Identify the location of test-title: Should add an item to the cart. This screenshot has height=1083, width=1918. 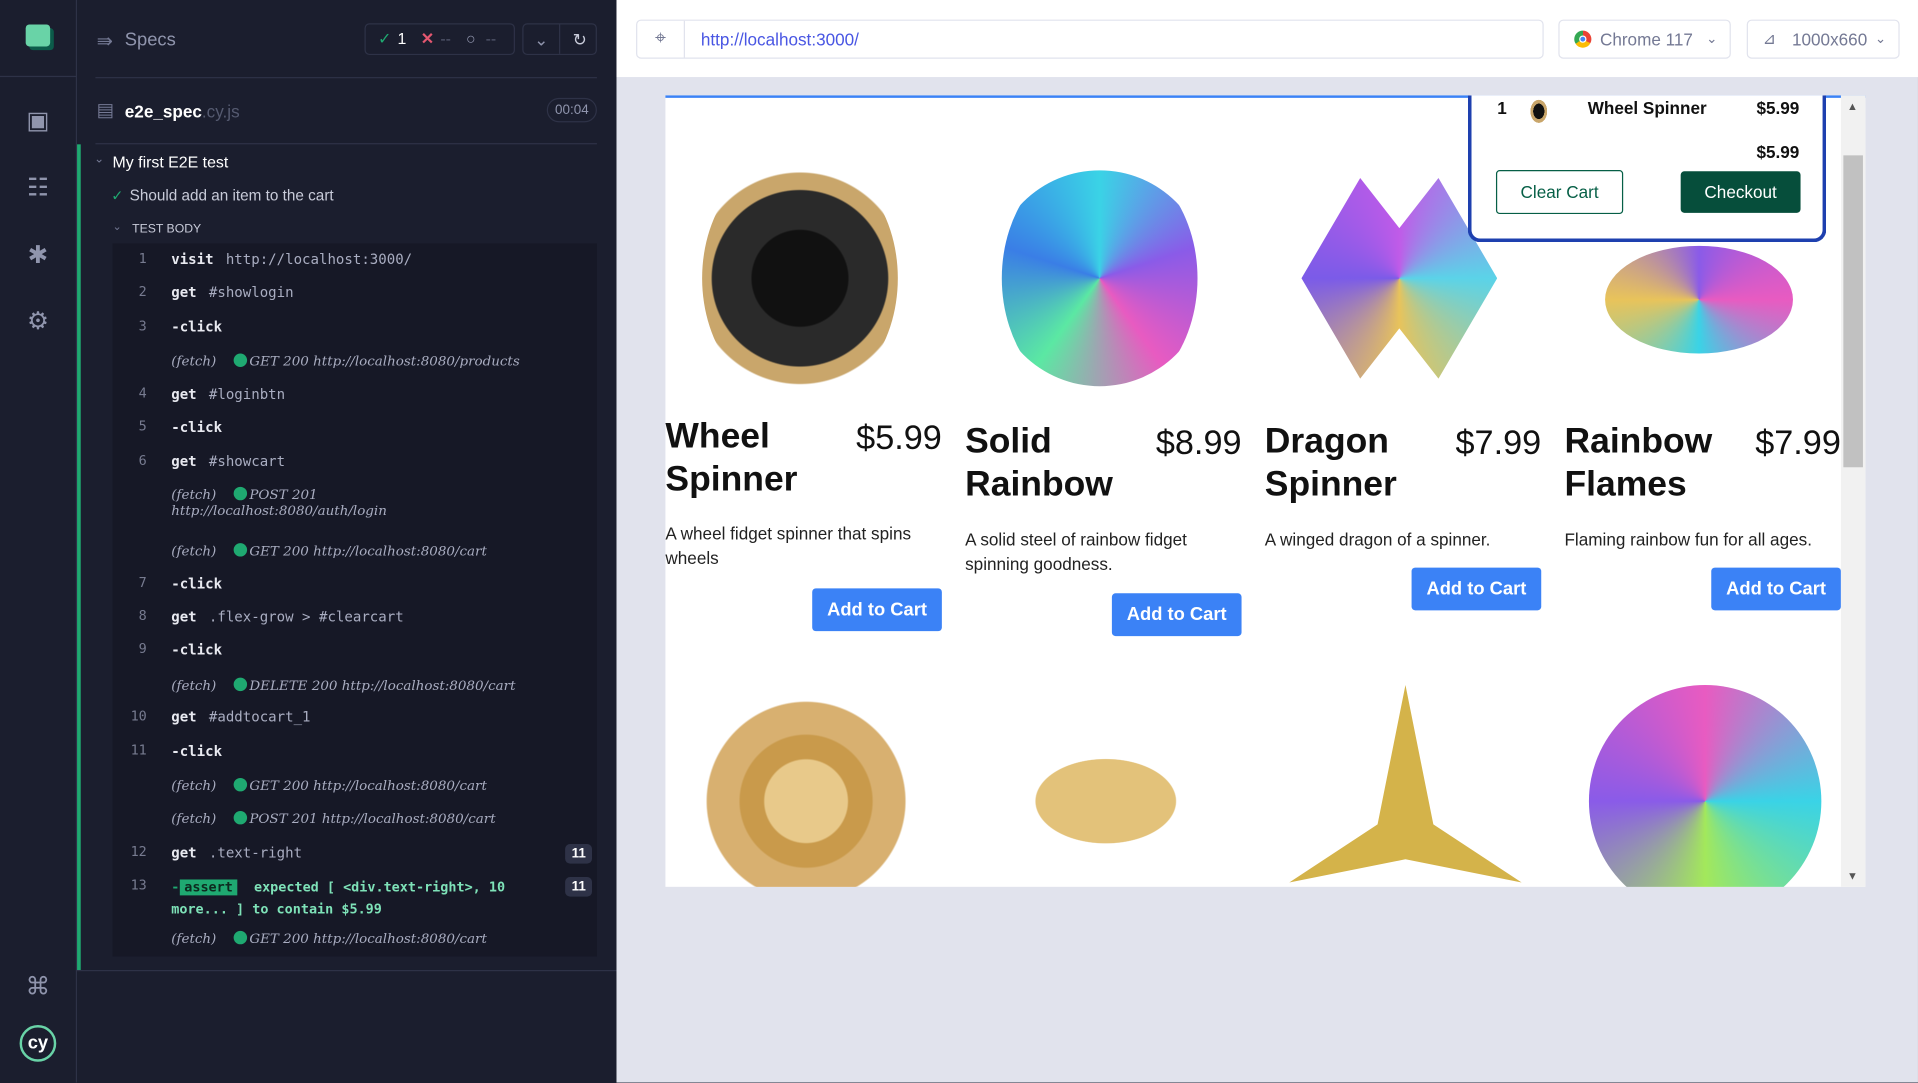
(232, 195).